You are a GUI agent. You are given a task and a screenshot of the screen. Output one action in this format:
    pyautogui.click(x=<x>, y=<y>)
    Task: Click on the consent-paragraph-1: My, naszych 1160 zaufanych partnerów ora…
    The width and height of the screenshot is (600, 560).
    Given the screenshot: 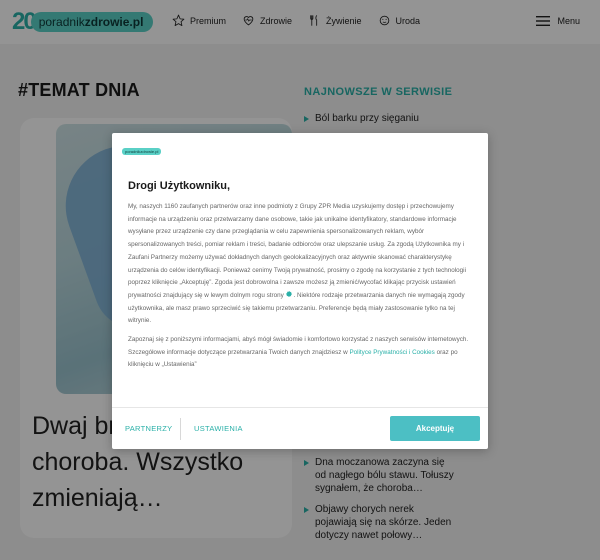 What is the action you would take?
    pyautogui.click(x=297, y=264)
    